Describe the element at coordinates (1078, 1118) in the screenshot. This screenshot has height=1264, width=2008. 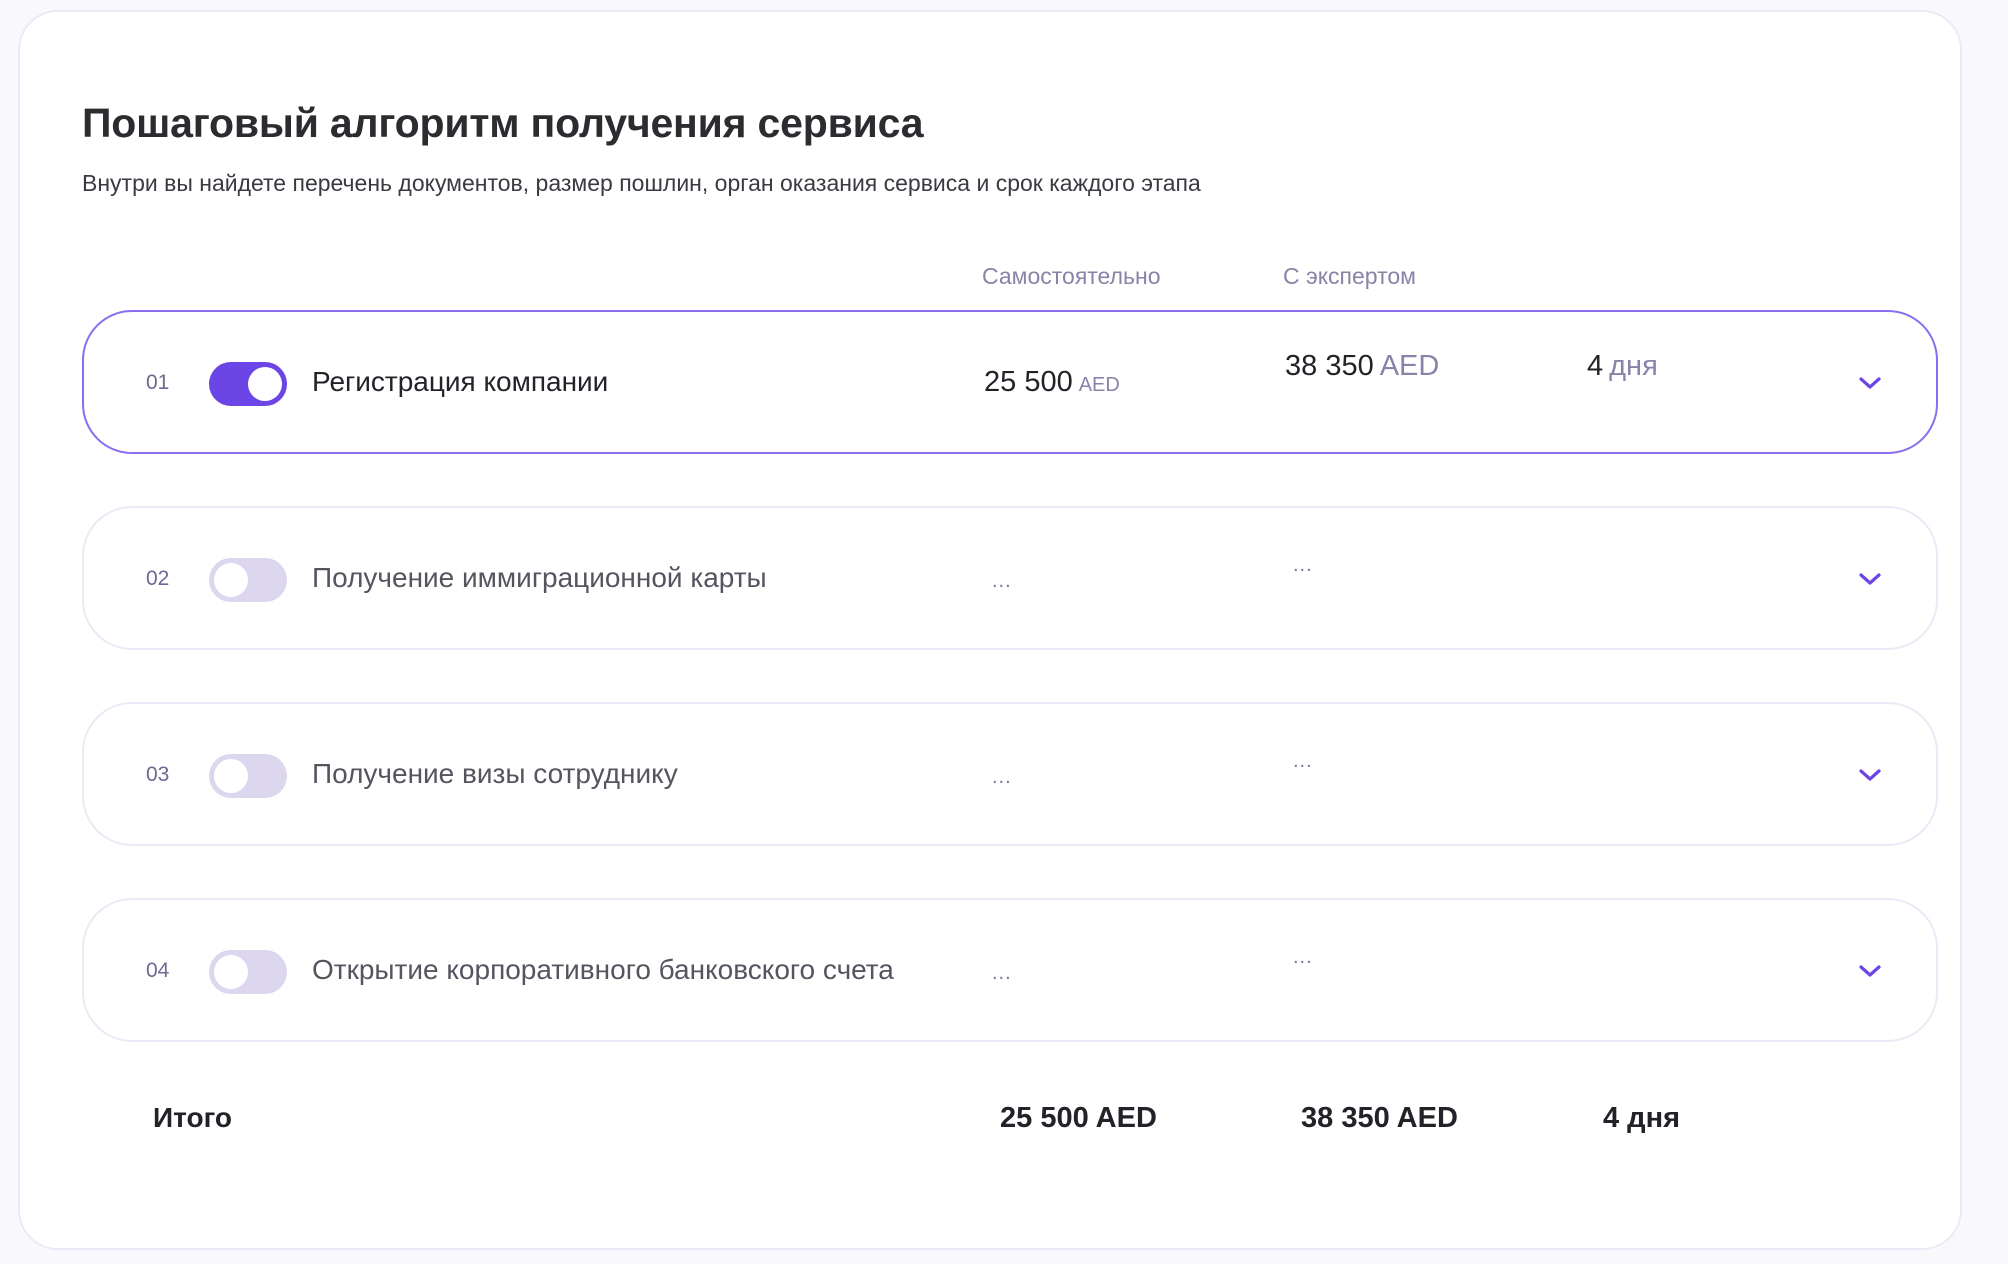
I see `total-price-self: 25 500 AED` at that location.